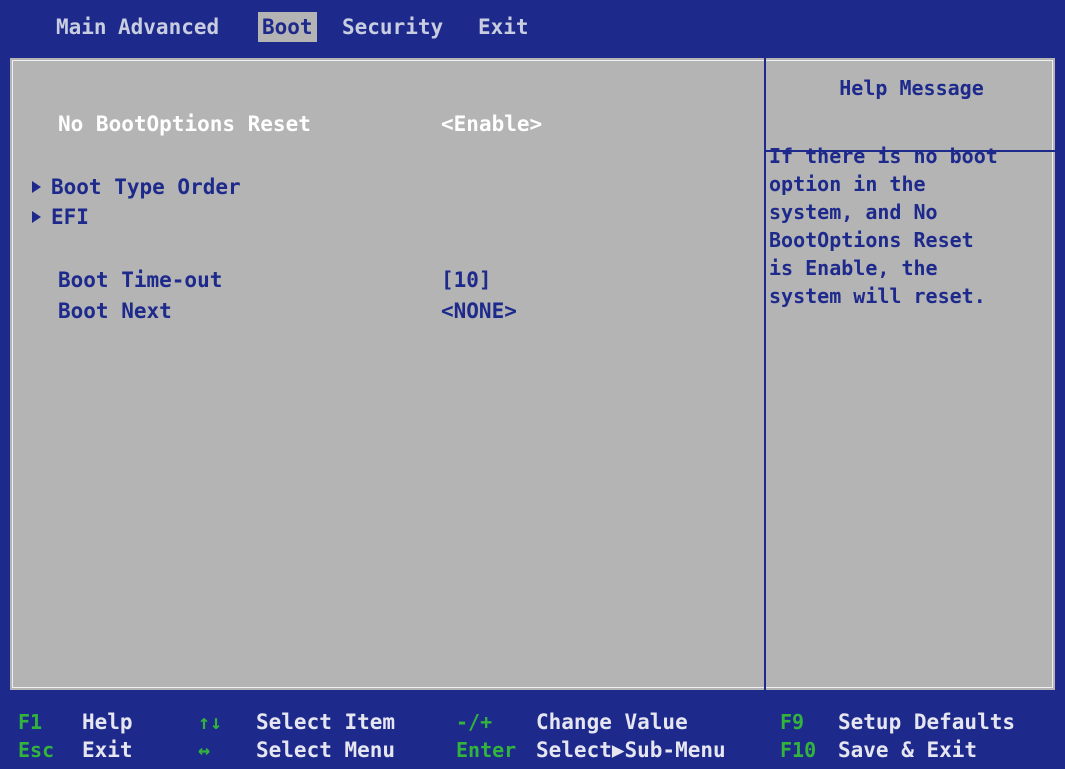  I want to click on help-line-2: option in the, so click(847, 184).